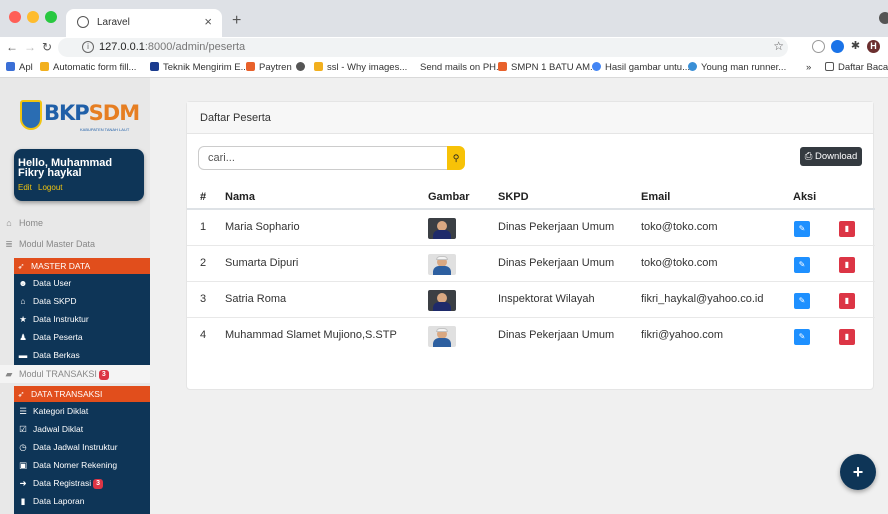  Describe the element at coordinates (88, 47) in the screenshot. I see `info-icon: i` at that location.